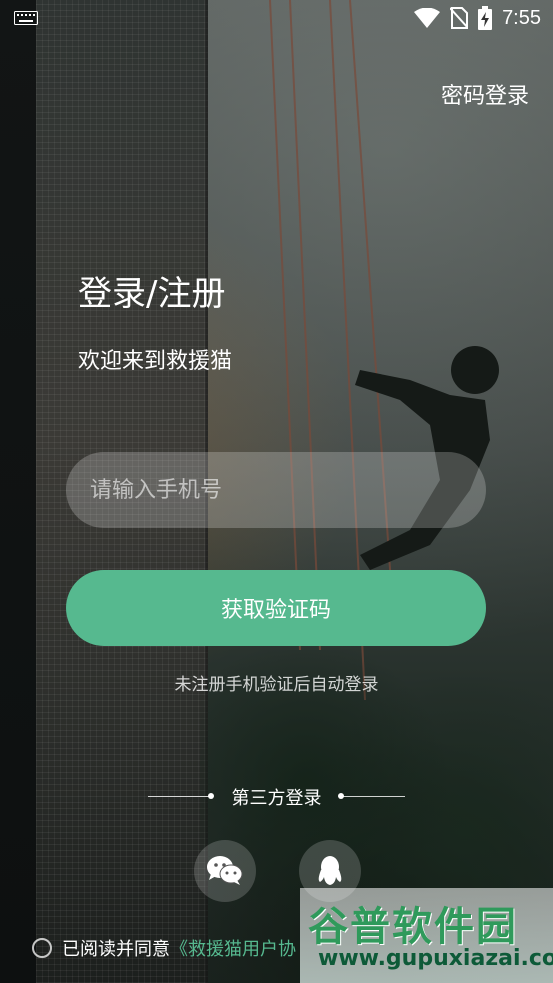  Describe the element at coordinates (276, 685) in the screenshot. I see `auto-register-hint: 未注册手机验证后自动登录` at that location.